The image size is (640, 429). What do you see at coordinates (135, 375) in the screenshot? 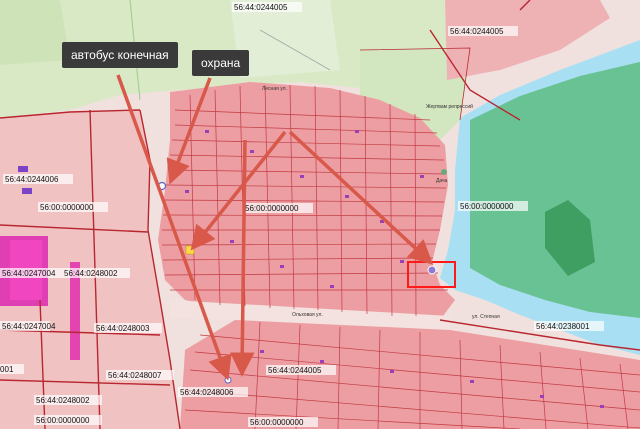
I see `cadastral-label: 56:44:0248007` at bounding box center [135, 375].